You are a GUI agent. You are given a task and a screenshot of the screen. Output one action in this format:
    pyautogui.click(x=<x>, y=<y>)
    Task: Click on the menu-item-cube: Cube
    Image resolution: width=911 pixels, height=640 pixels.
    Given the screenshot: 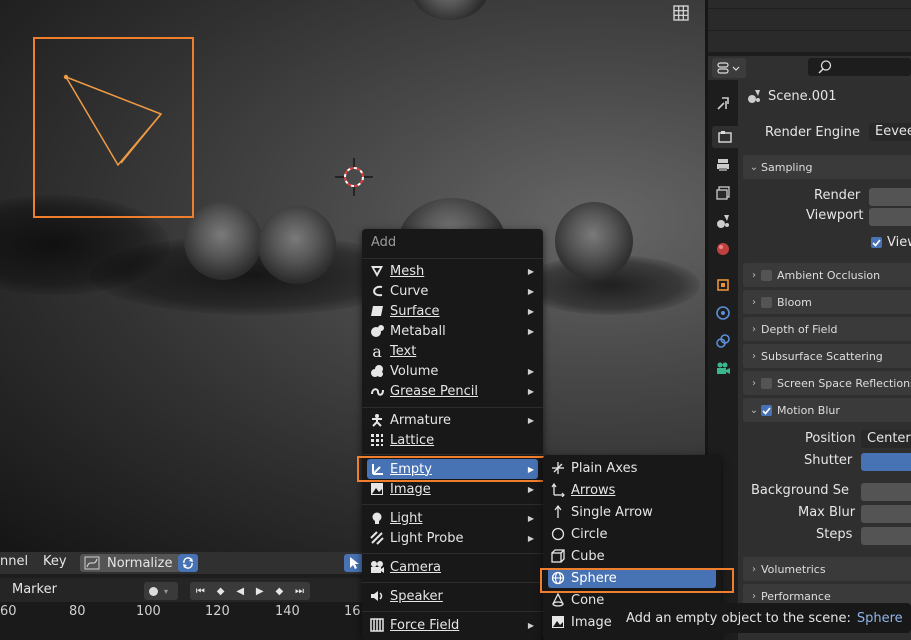 What is the action you would take?
    pyautogui.click(x=632, y=556)
    